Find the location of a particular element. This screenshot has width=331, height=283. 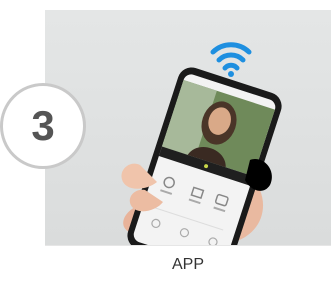

step-number-badge: 3 is located at coordinates (43, 126).